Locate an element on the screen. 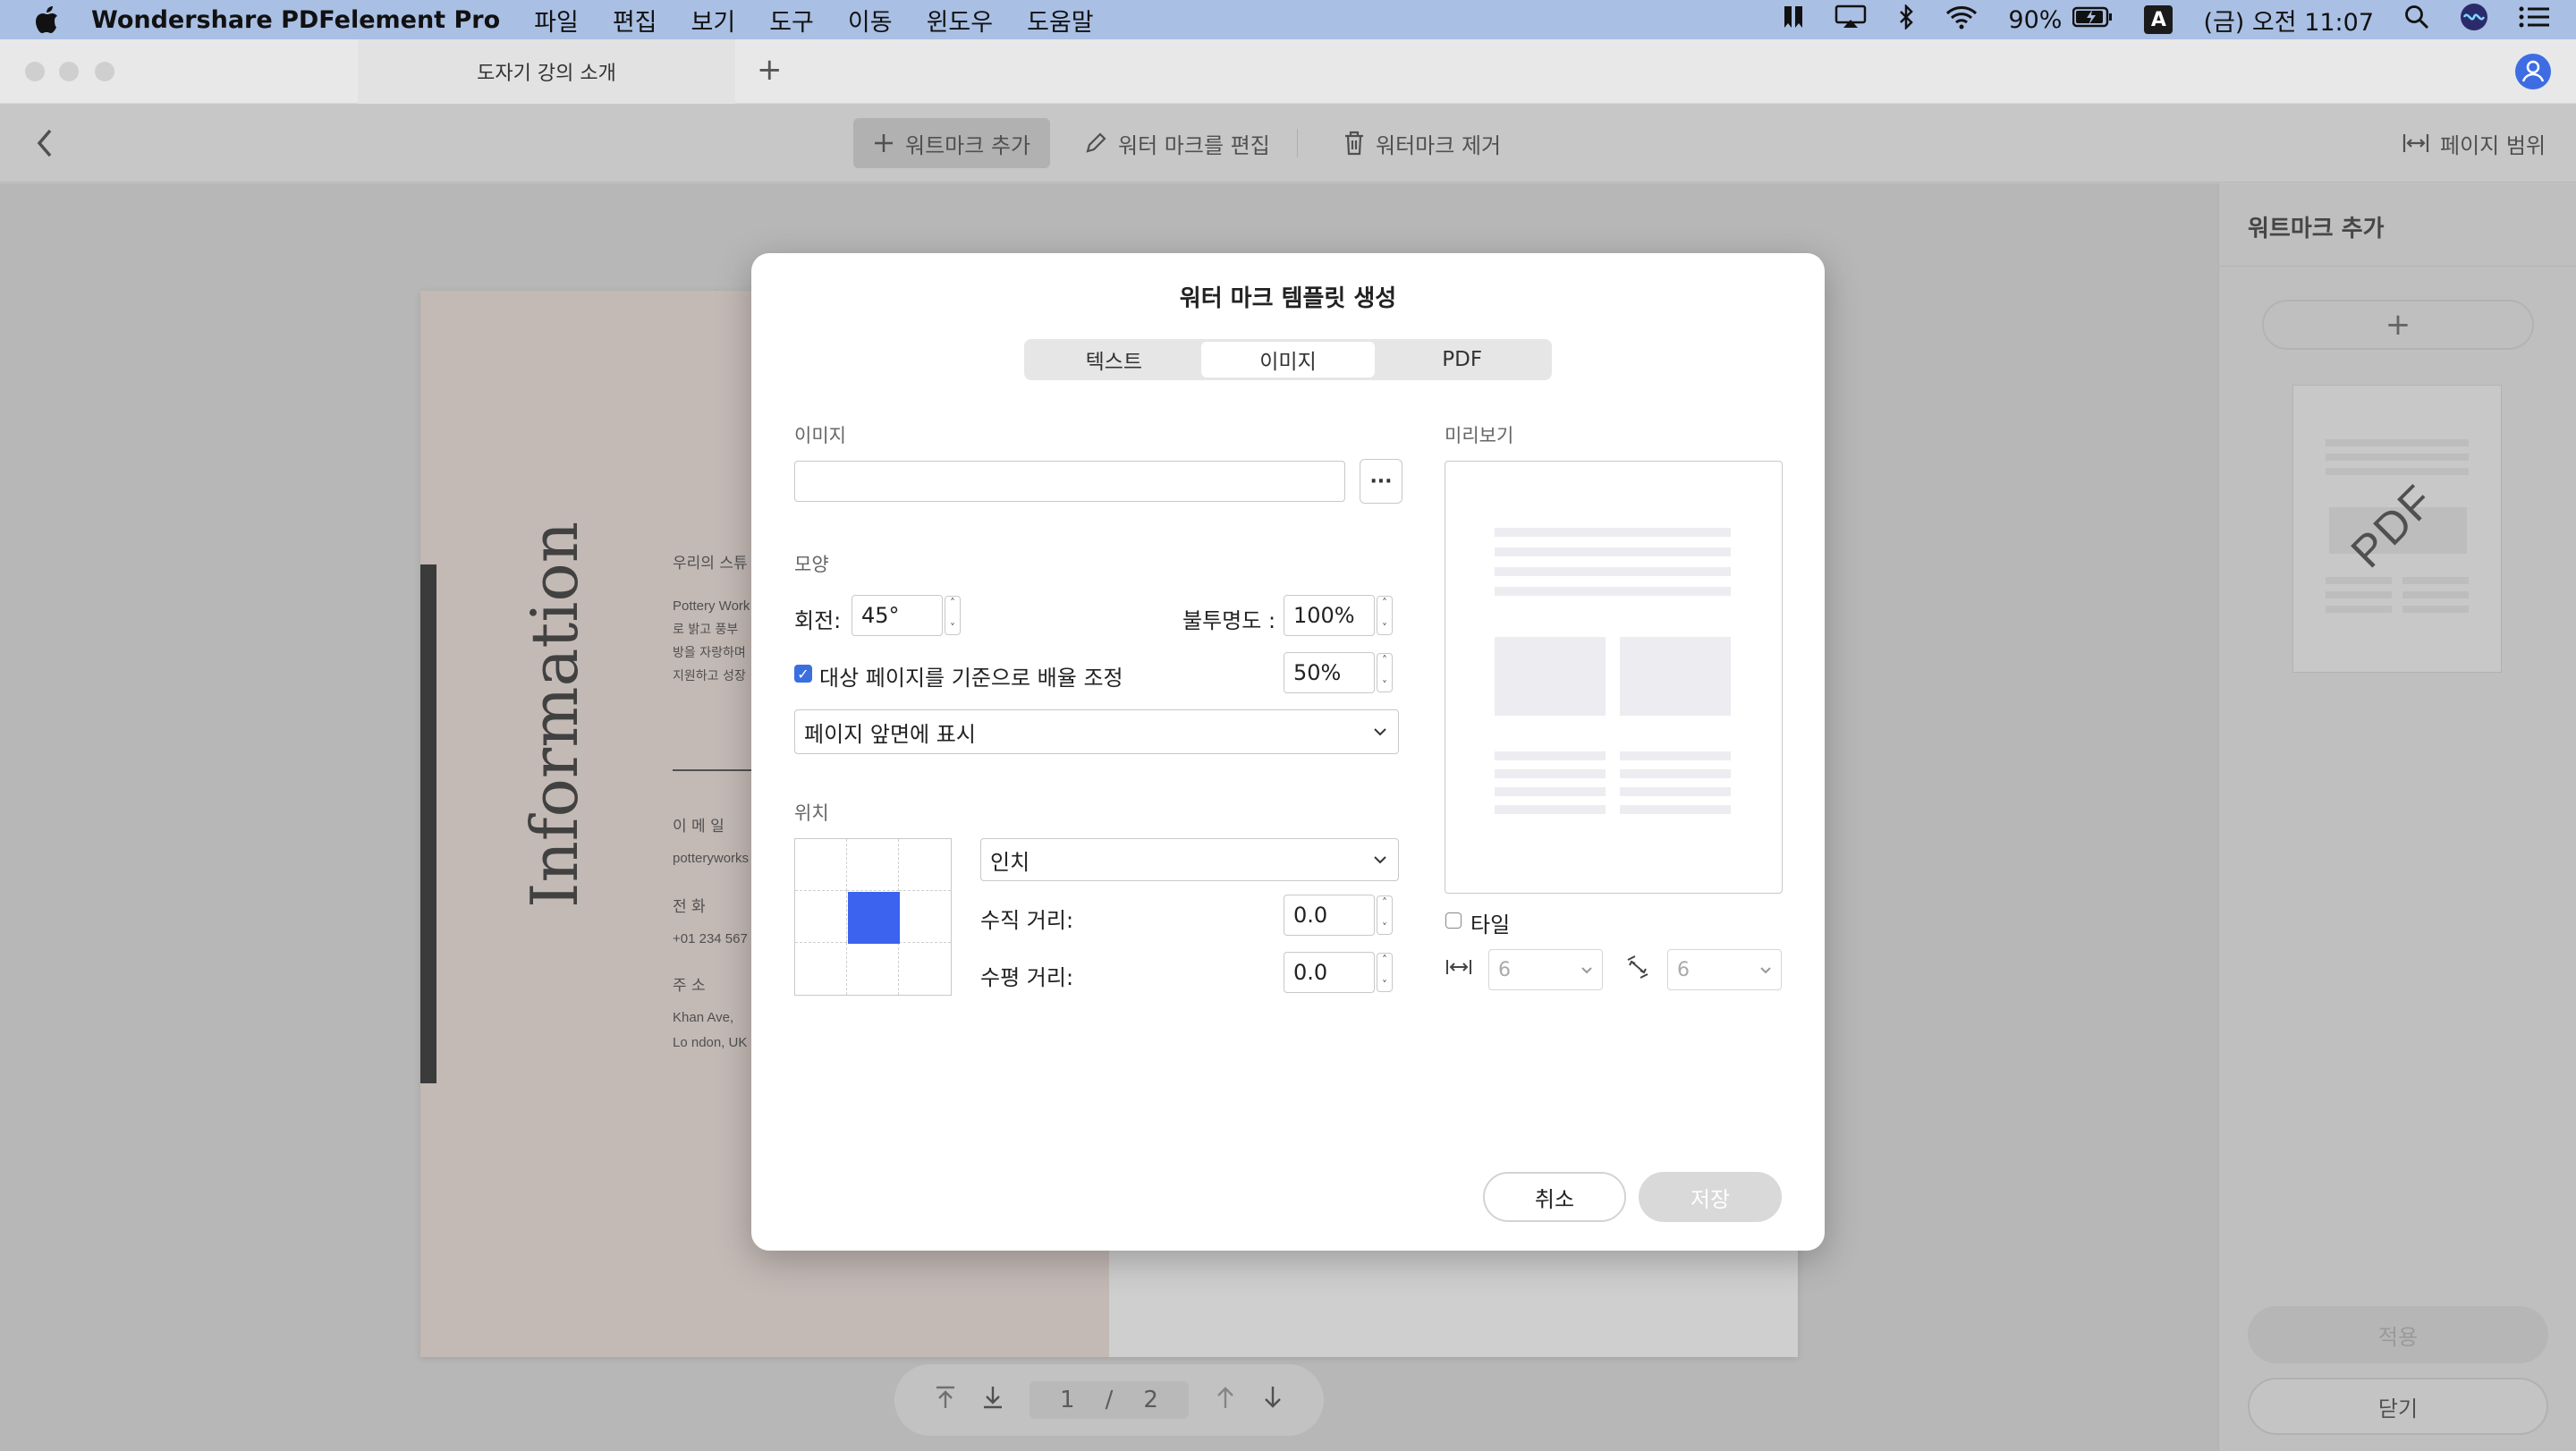 The height and width of the screenshot is (1451, 2576). status-area: 90% A (금) 오전 11:07 is located at coordinates (2166, 19).